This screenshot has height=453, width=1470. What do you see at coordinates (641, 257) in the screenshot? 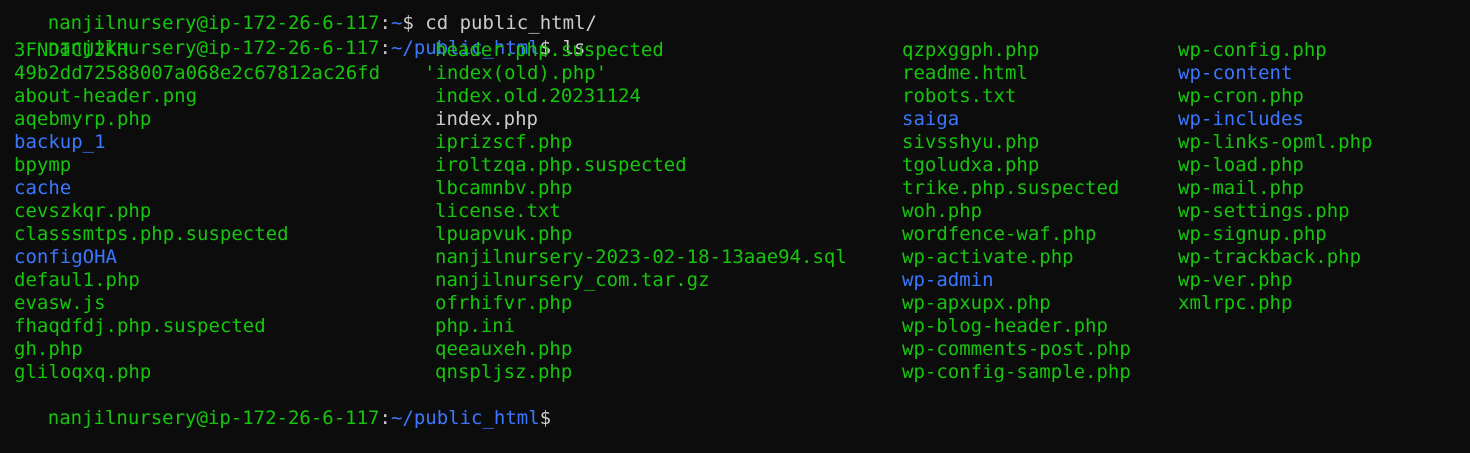
I see `file-entry: nanjilnursery-2023-02-18-13aae94.sql` at bounding box center [641, 257].